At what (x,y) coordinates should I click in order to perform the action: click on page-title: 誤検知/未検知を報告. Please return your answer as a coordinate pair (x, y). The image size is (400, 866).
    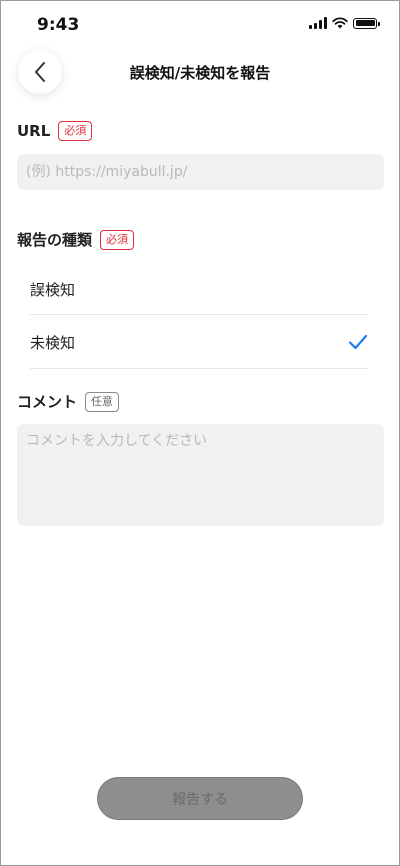
    Looking at the image, I should click on (200, 73).